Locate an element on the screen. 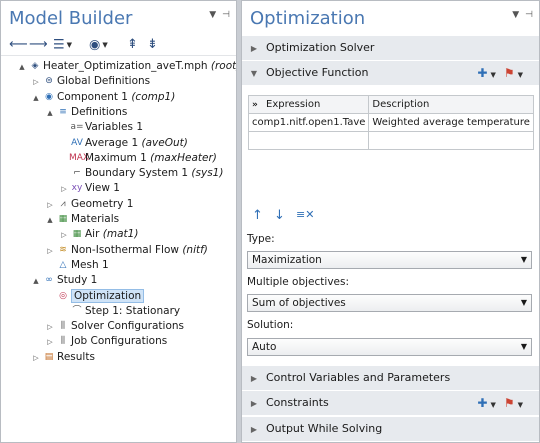  move-down-icon: ↓ is located at coordinates (279, 215).